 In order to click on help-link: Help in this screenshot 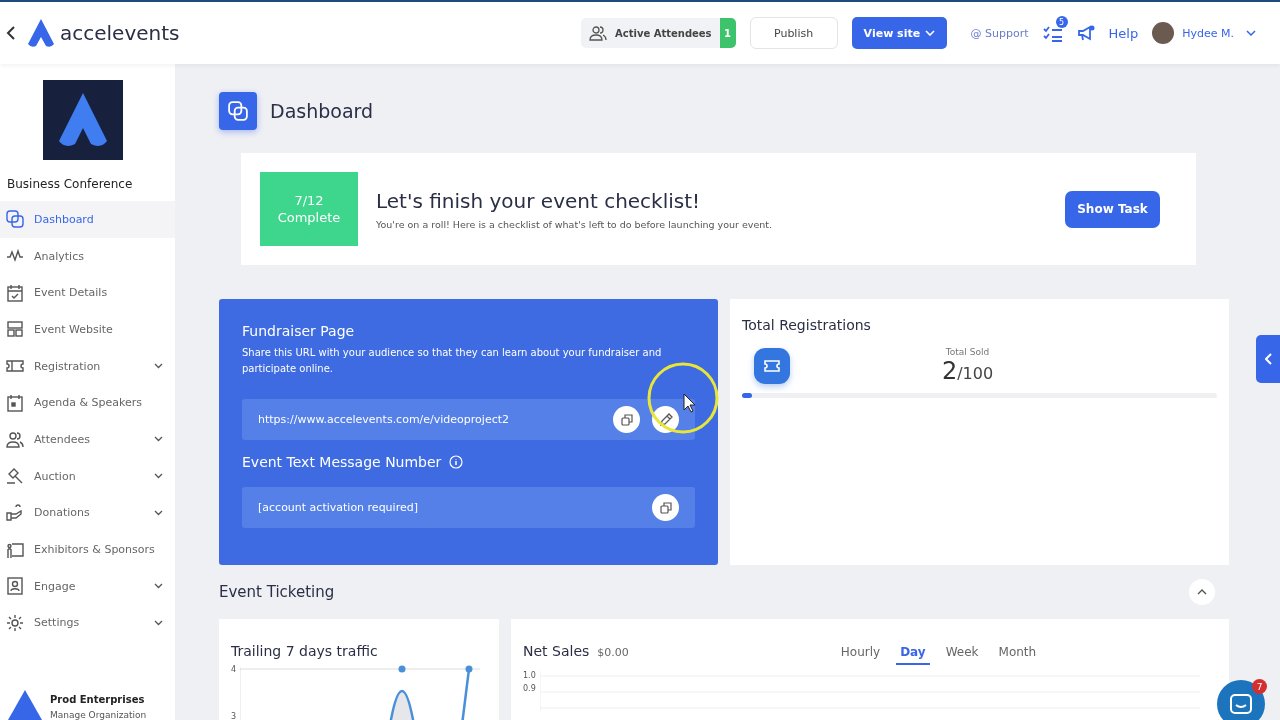, I will do `click(1123, 33)`.